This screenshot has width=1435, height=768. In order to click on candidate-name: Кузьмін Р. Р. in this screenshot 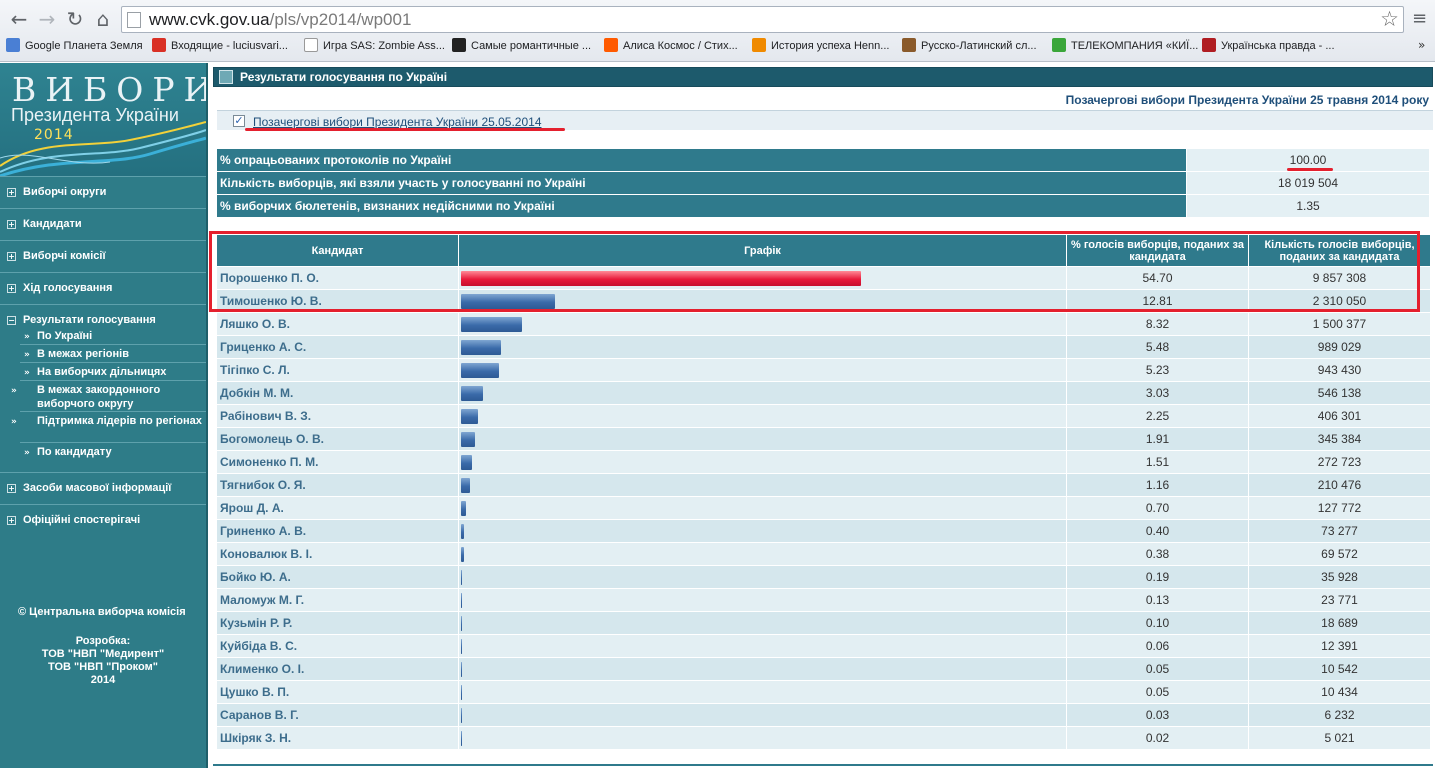, I will do `click(337, 623)`.